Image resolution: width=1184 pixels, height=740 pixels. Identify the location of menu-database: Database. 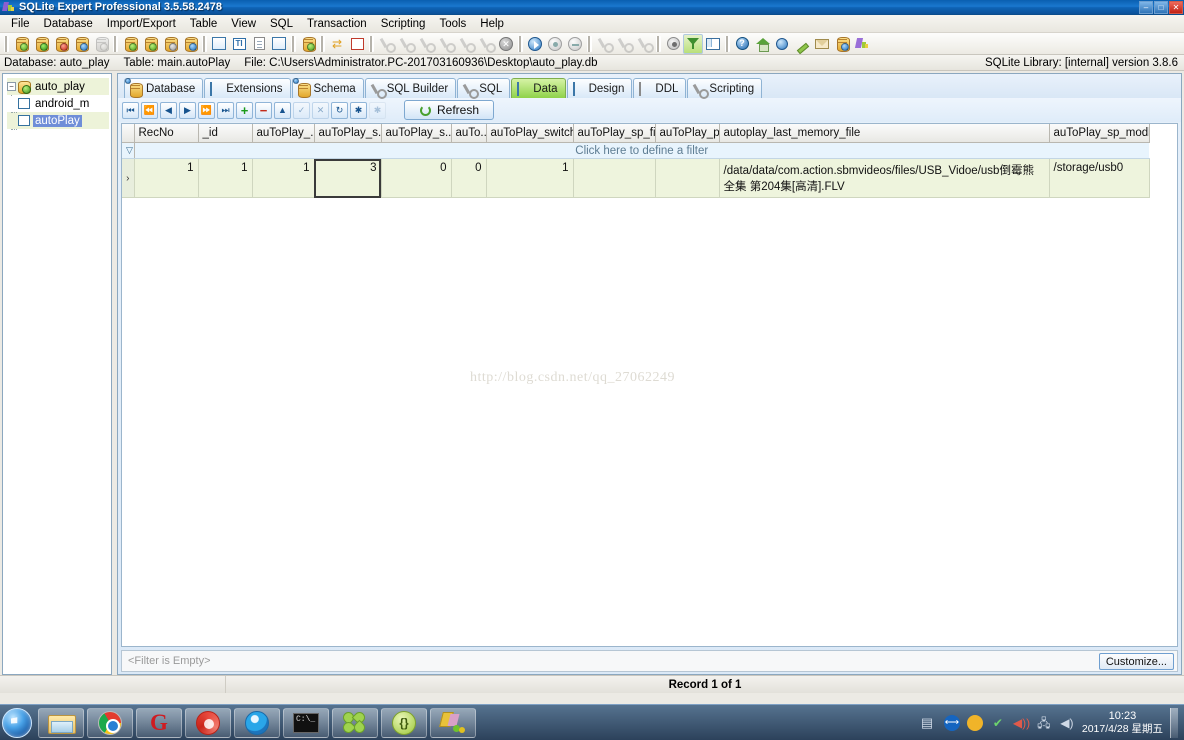
(68, 24).